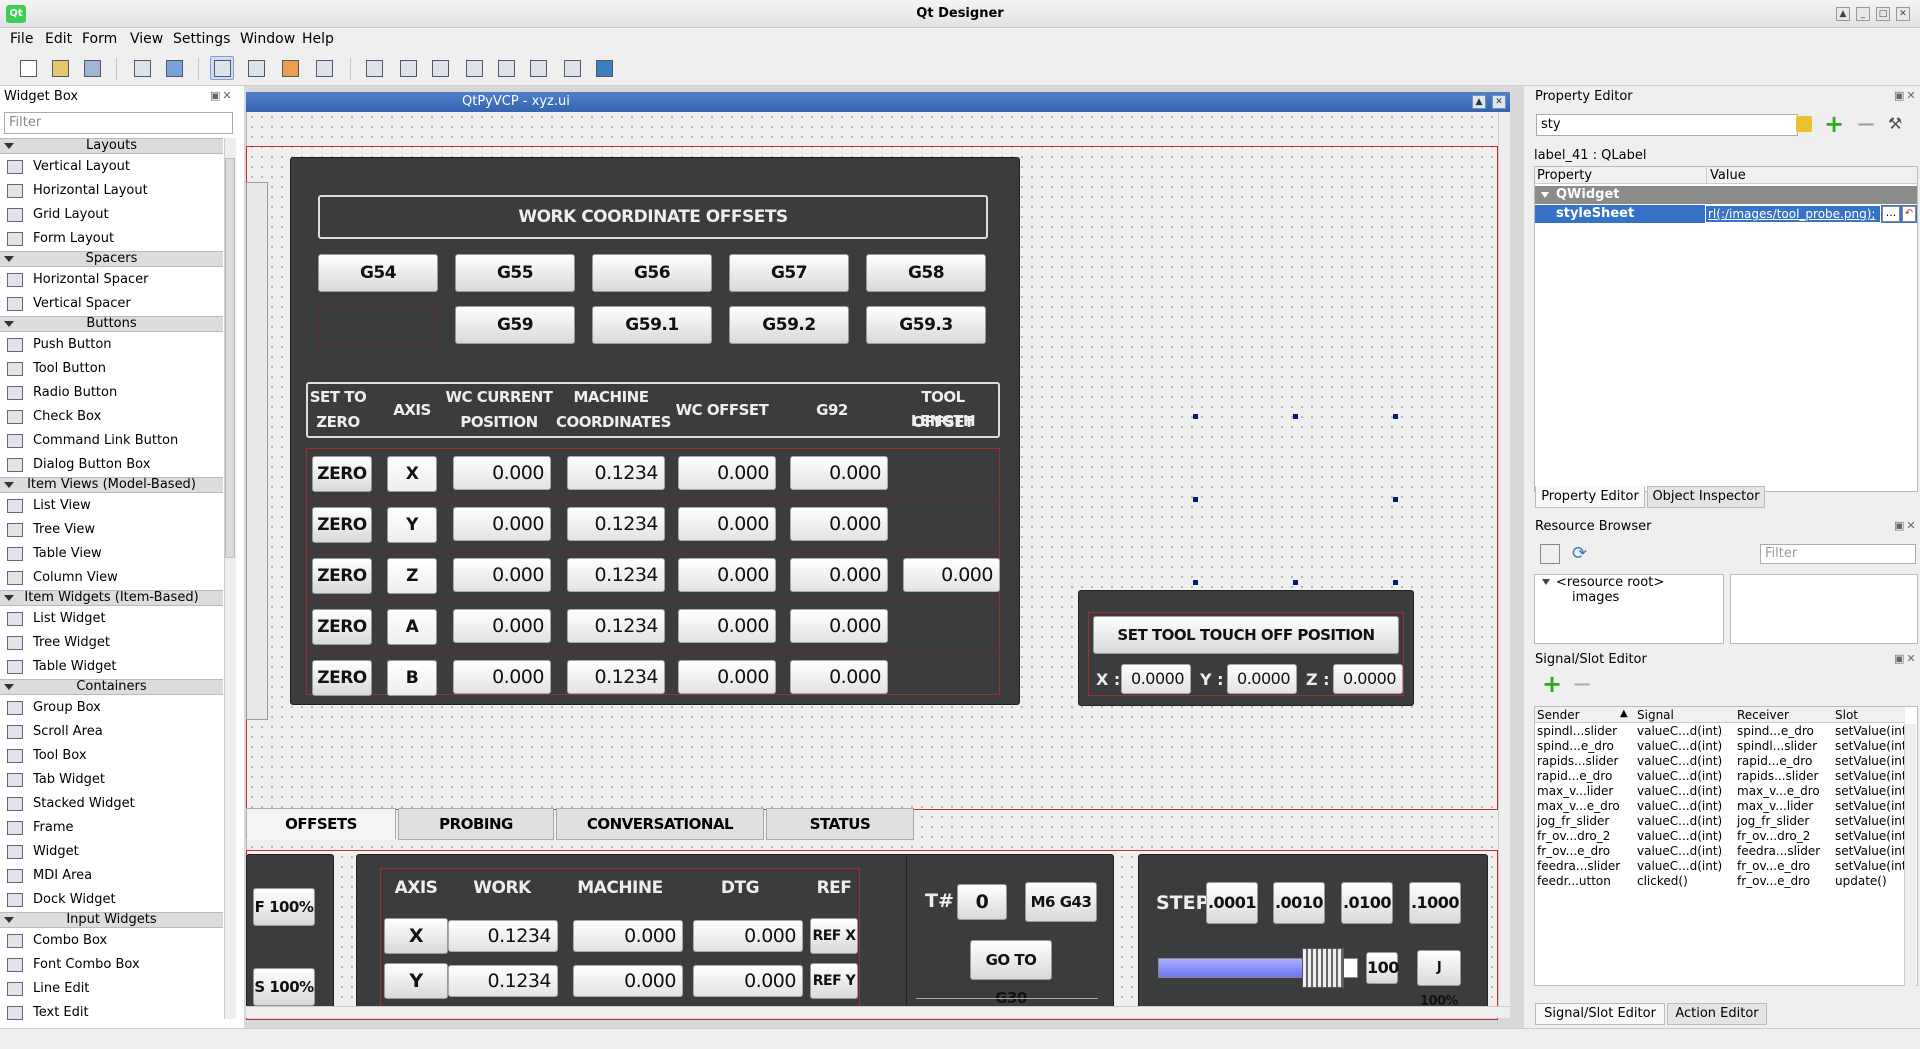 Image resolution: width=1920 pixels, height=1049 pixels. What do you see at coordinates (1804, 124) in the screenshot?
I see `clear-filter-icon` at bounding box center [1804, 124].